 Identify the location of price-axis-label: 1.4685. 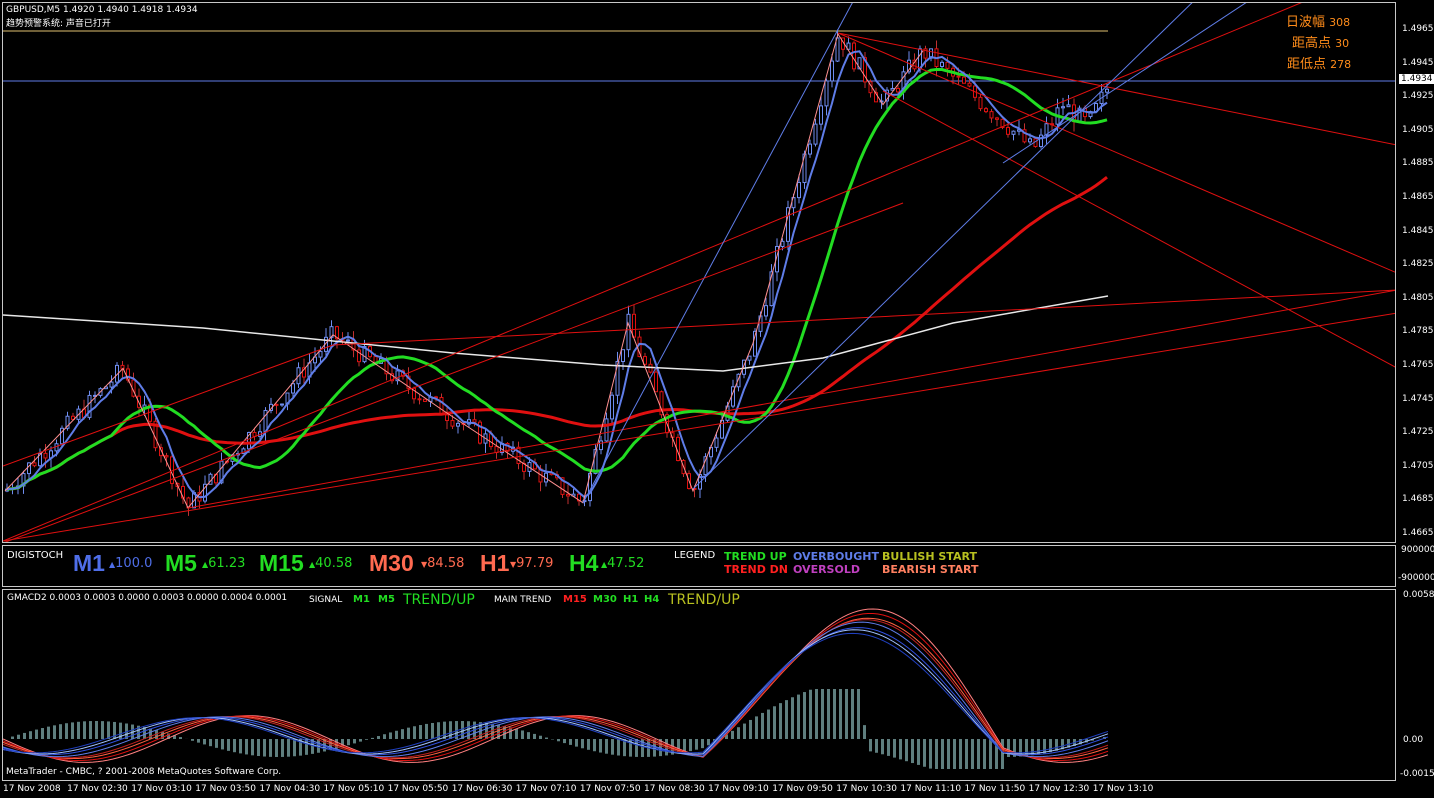
(1418, 499).